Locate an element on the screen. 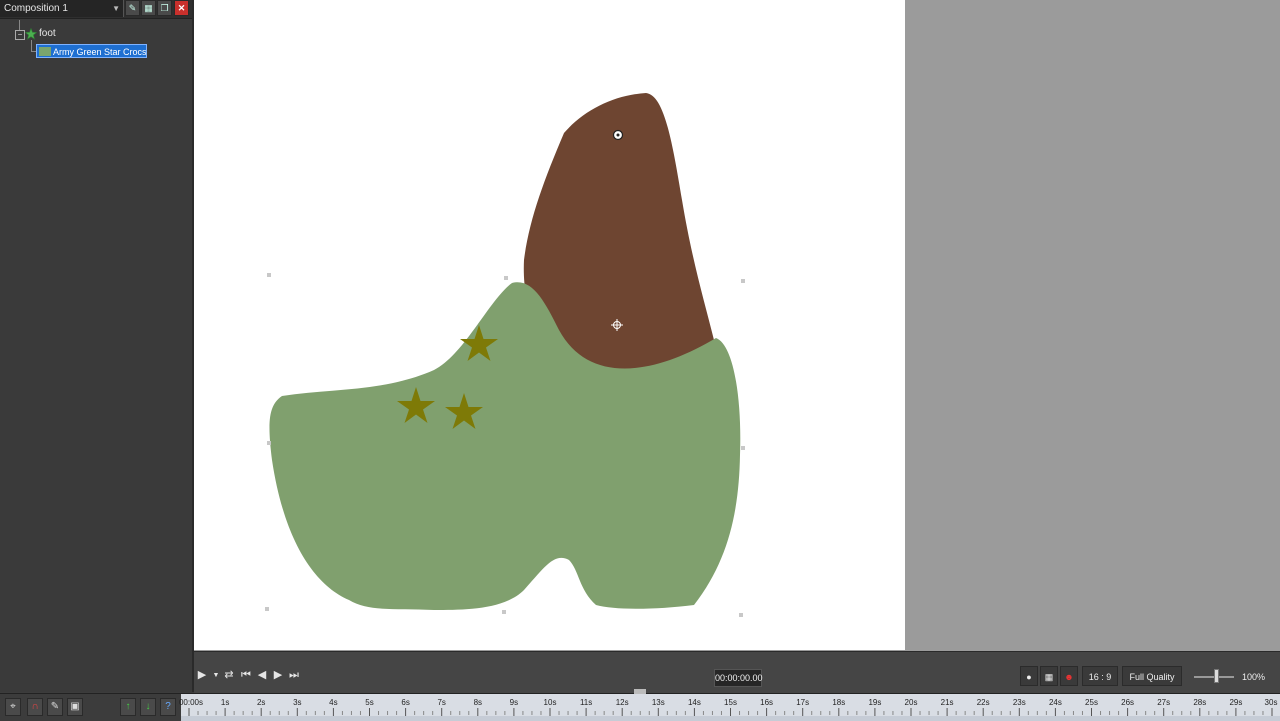 This screenshot has height=721, width=1280. move-up-icon: ↑ is located at coordinates (128, 707).